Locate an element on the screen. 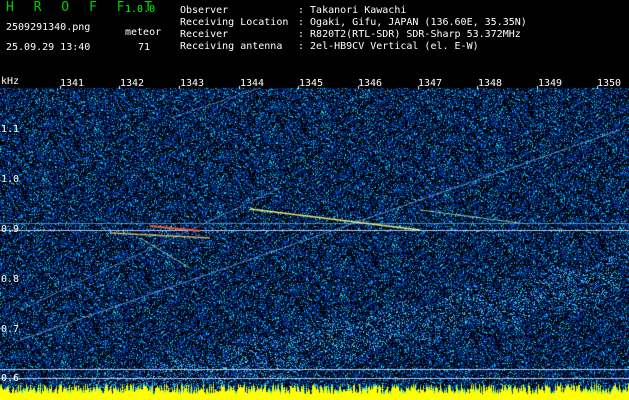 The image size is (629, 400). antenna-value: : 2el-HB9CV Vertical (el. E-W) is located at coordinates (388, 46).